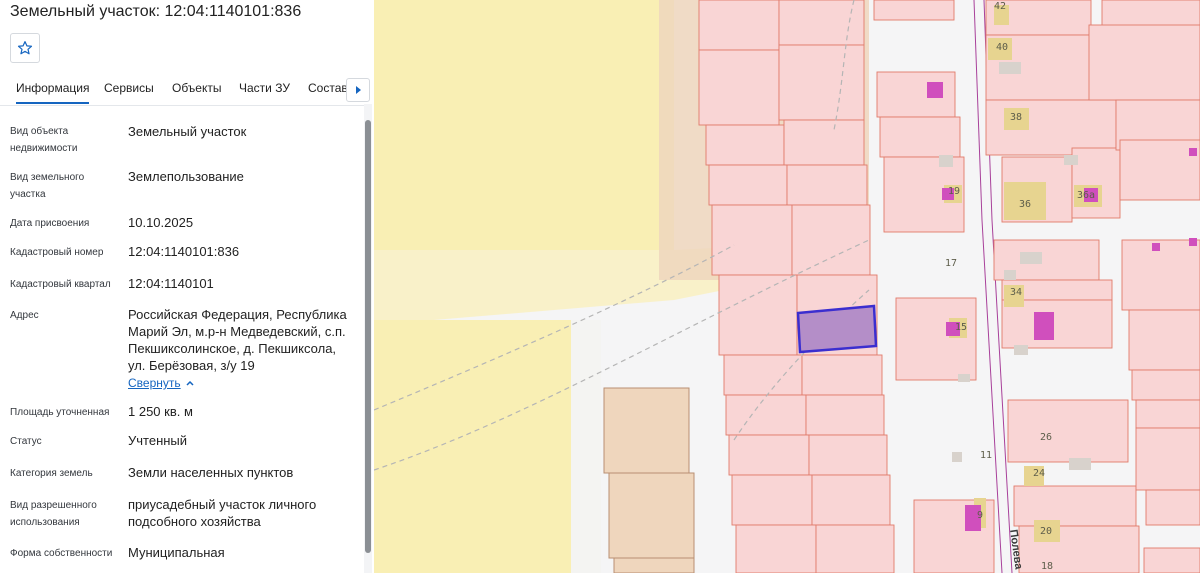  Describe the element at coordinates (24, 315) in the screenshot. I see `address-label: Адрес` at that location.